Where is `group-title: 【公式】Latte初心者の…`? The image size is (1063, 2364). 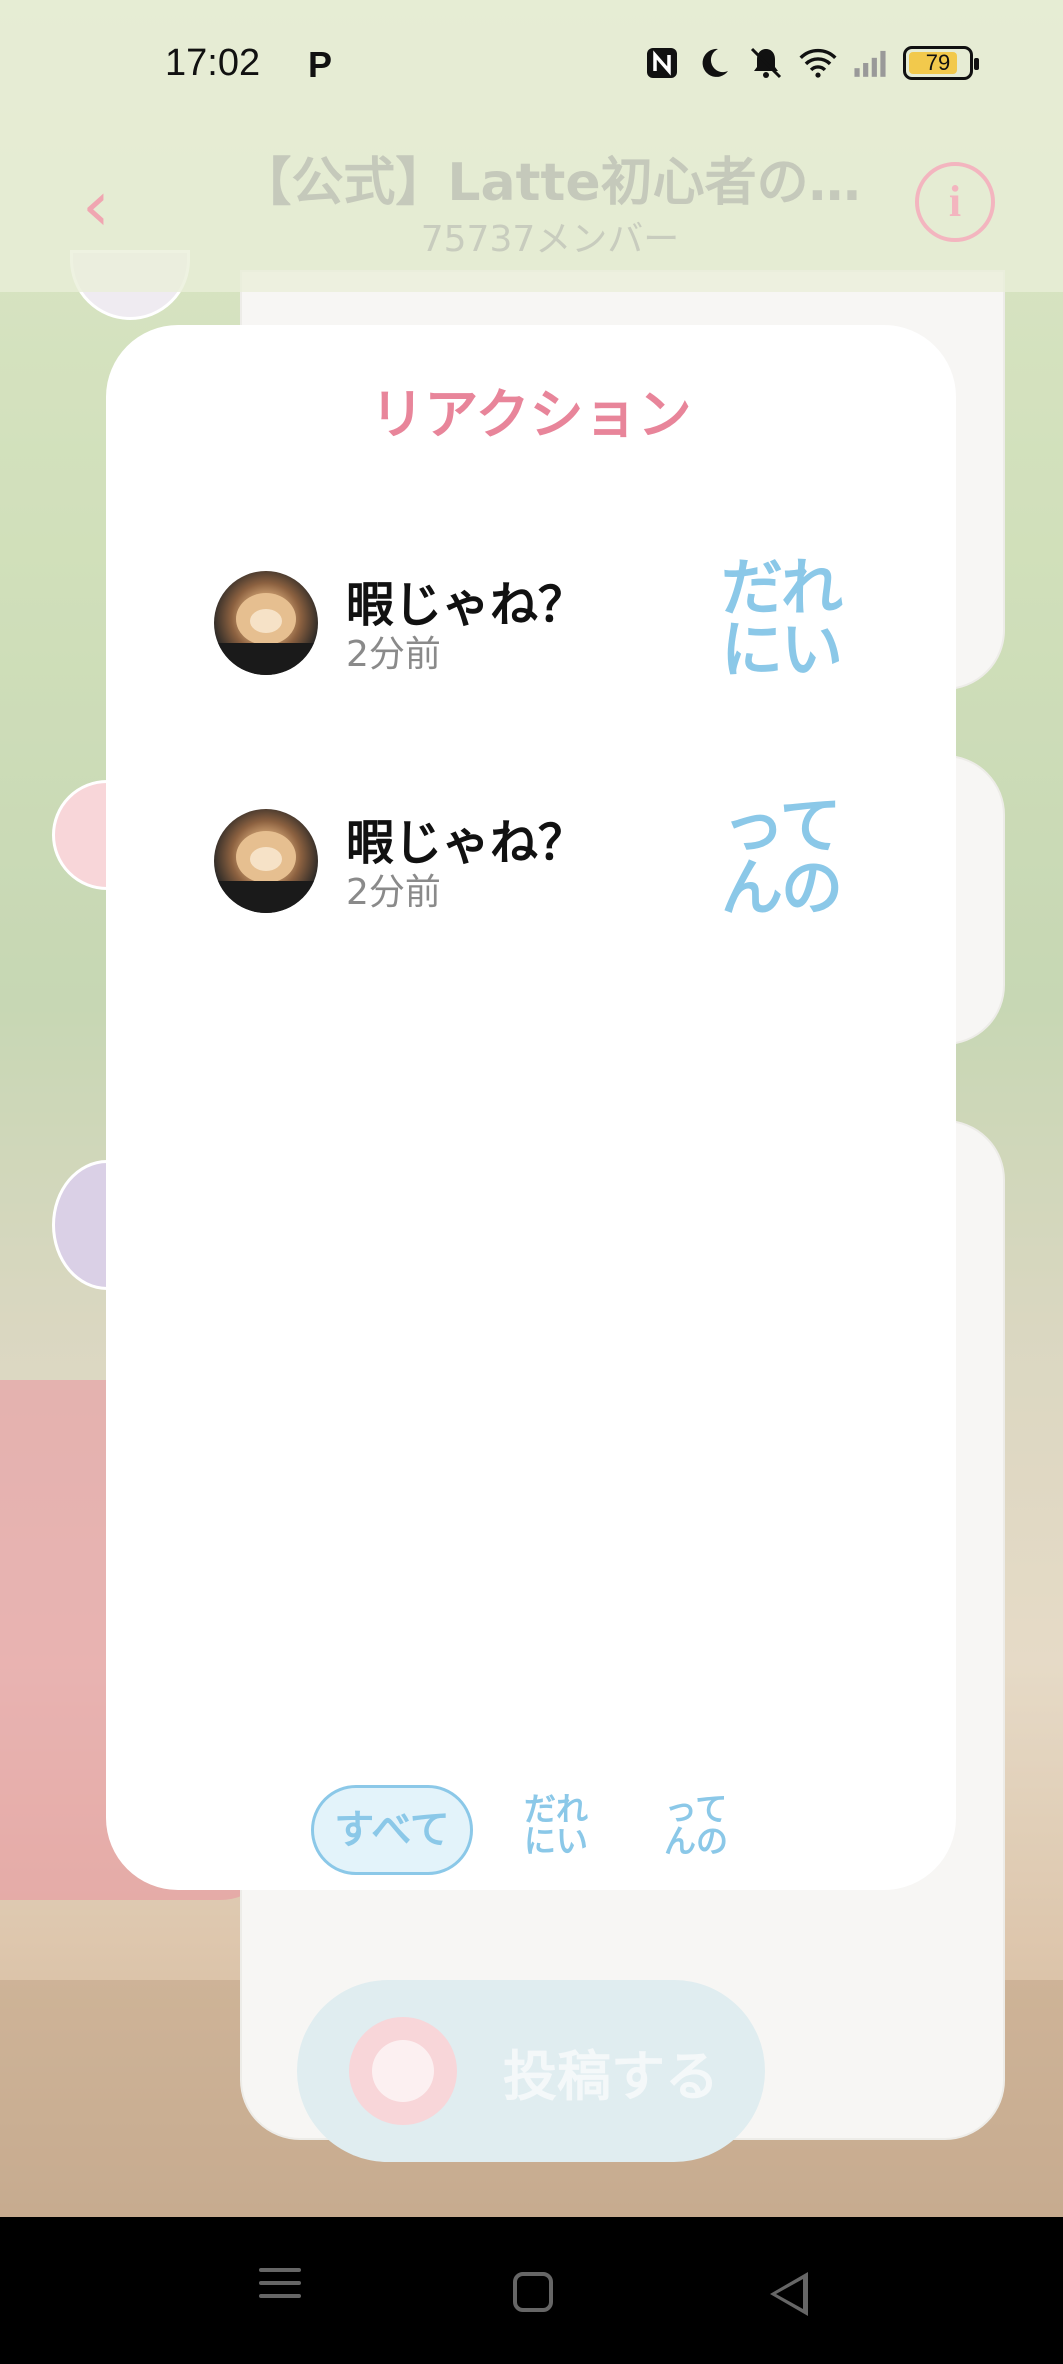 group-title: 【公式】Latte初心者の… is located at coordinates (550, 183).